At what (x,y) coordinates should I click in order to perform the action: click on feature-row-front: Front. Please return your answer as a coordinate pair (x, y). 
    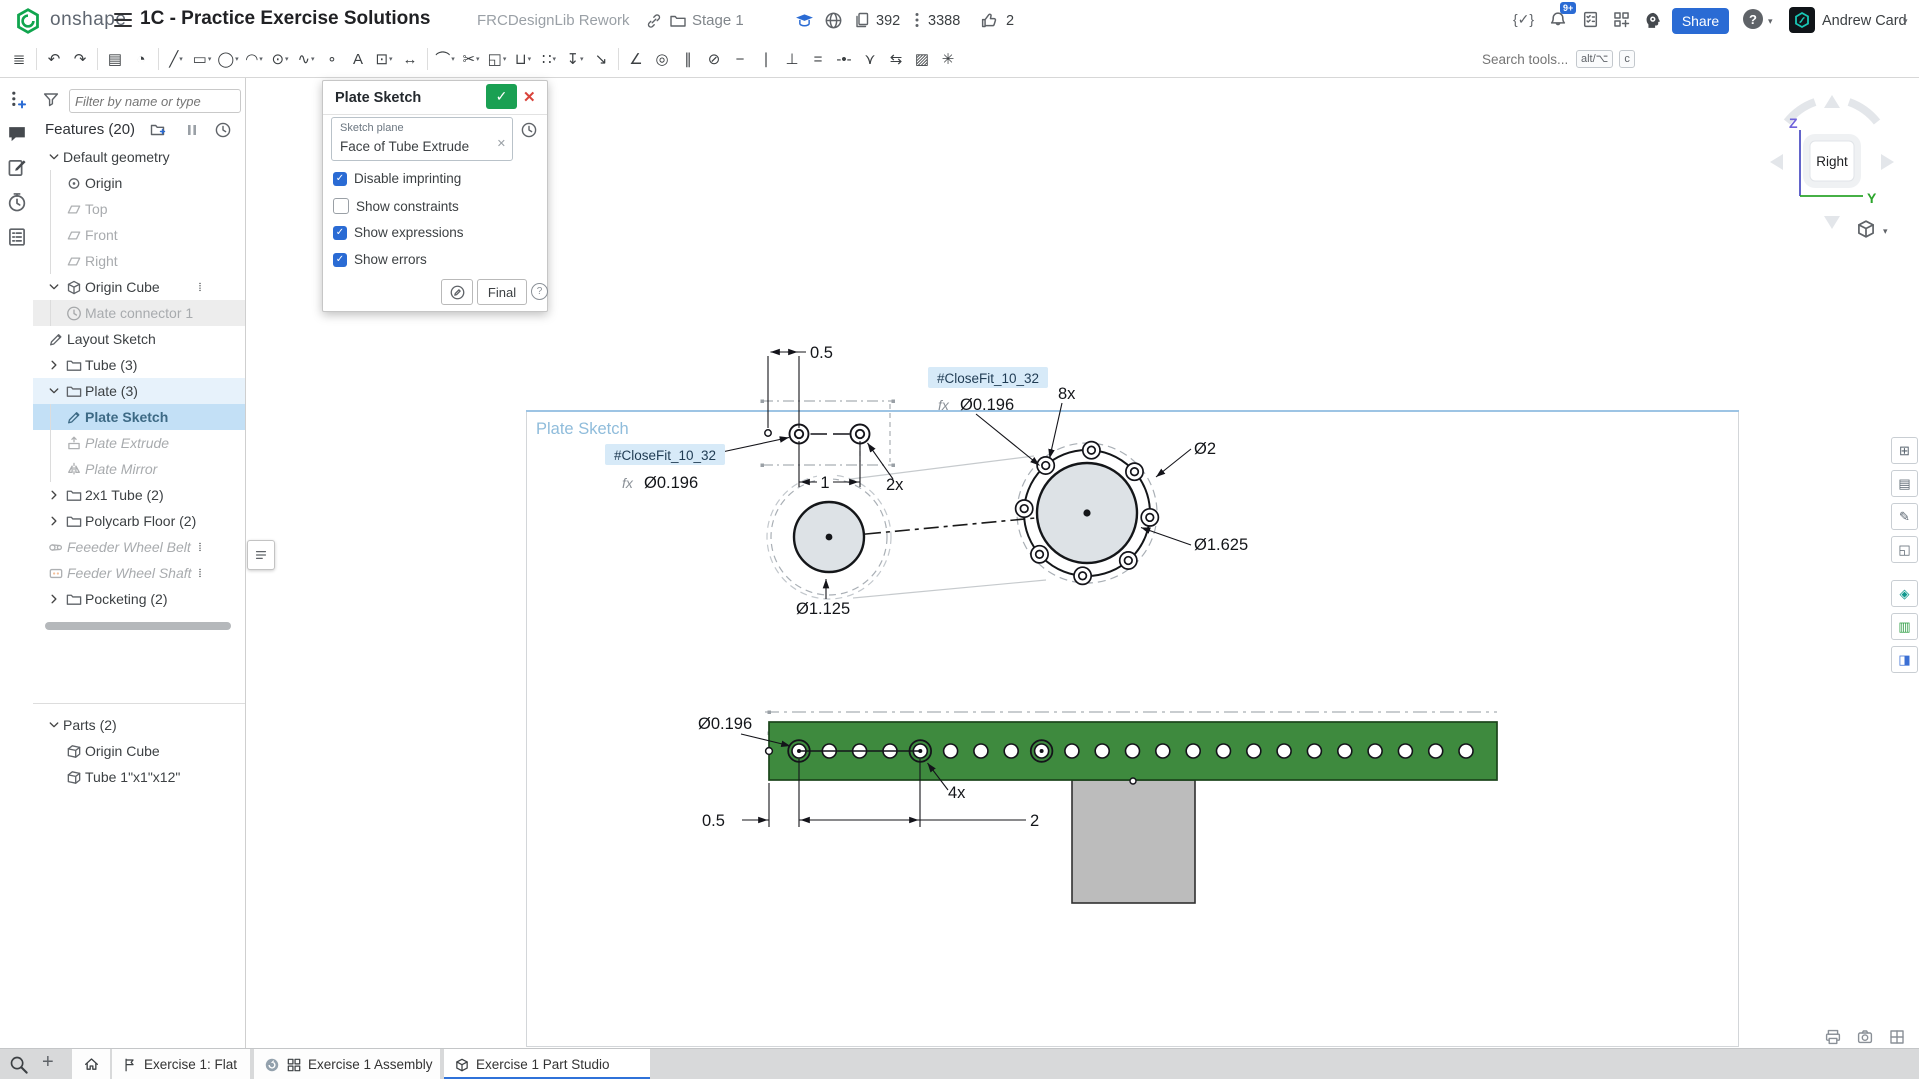
    Looking at the image, I should click on (139, 235).